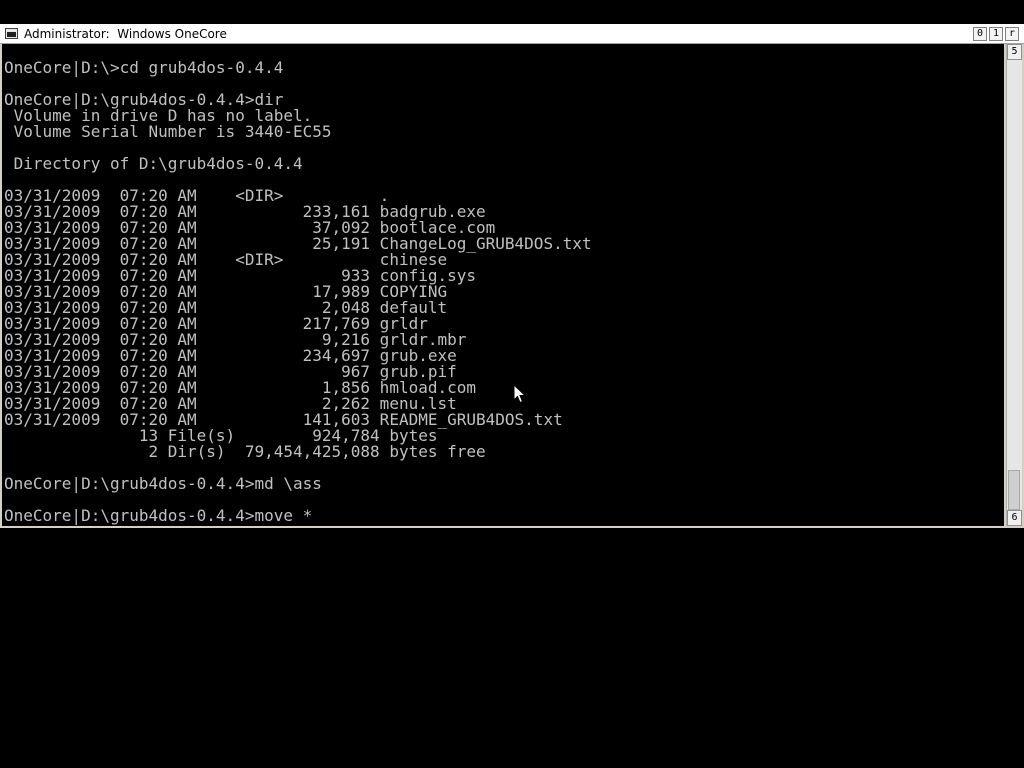 This screenshot has width=1024, height=768. I want to click on console-line: OneCore|D:\grub4dos-0.4.4>move *, so click(158, 515).